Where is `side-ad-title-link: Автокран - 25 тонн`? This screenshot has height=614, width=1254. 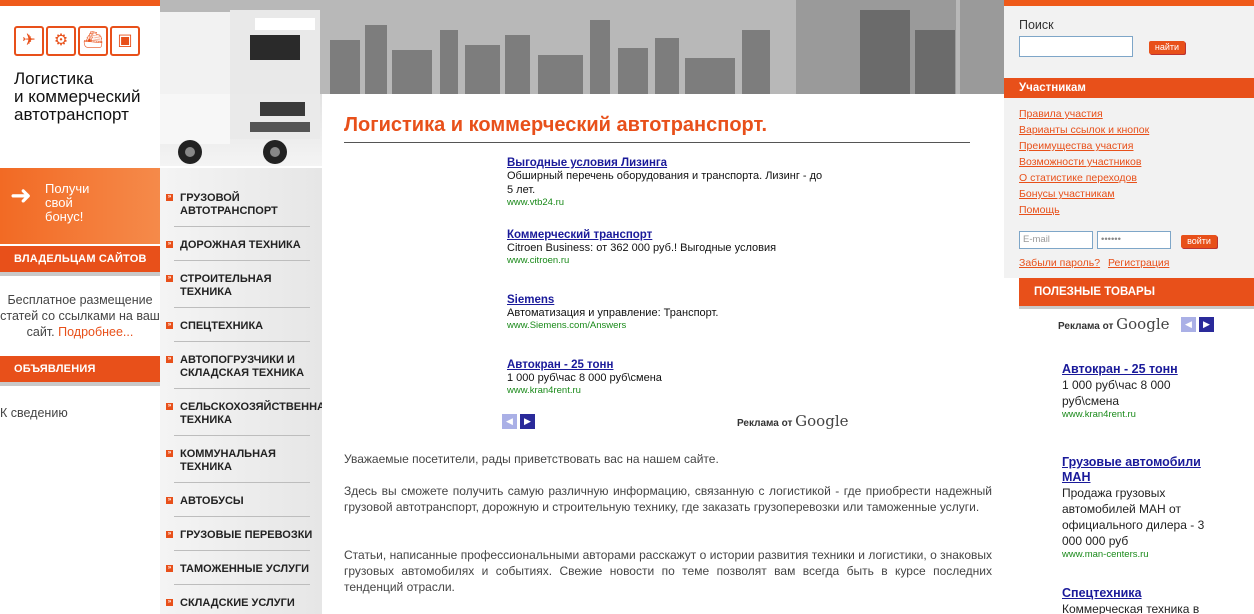 side-ad-title-link: Автокран - 25 тонн is located at coordinates (1142, 369).